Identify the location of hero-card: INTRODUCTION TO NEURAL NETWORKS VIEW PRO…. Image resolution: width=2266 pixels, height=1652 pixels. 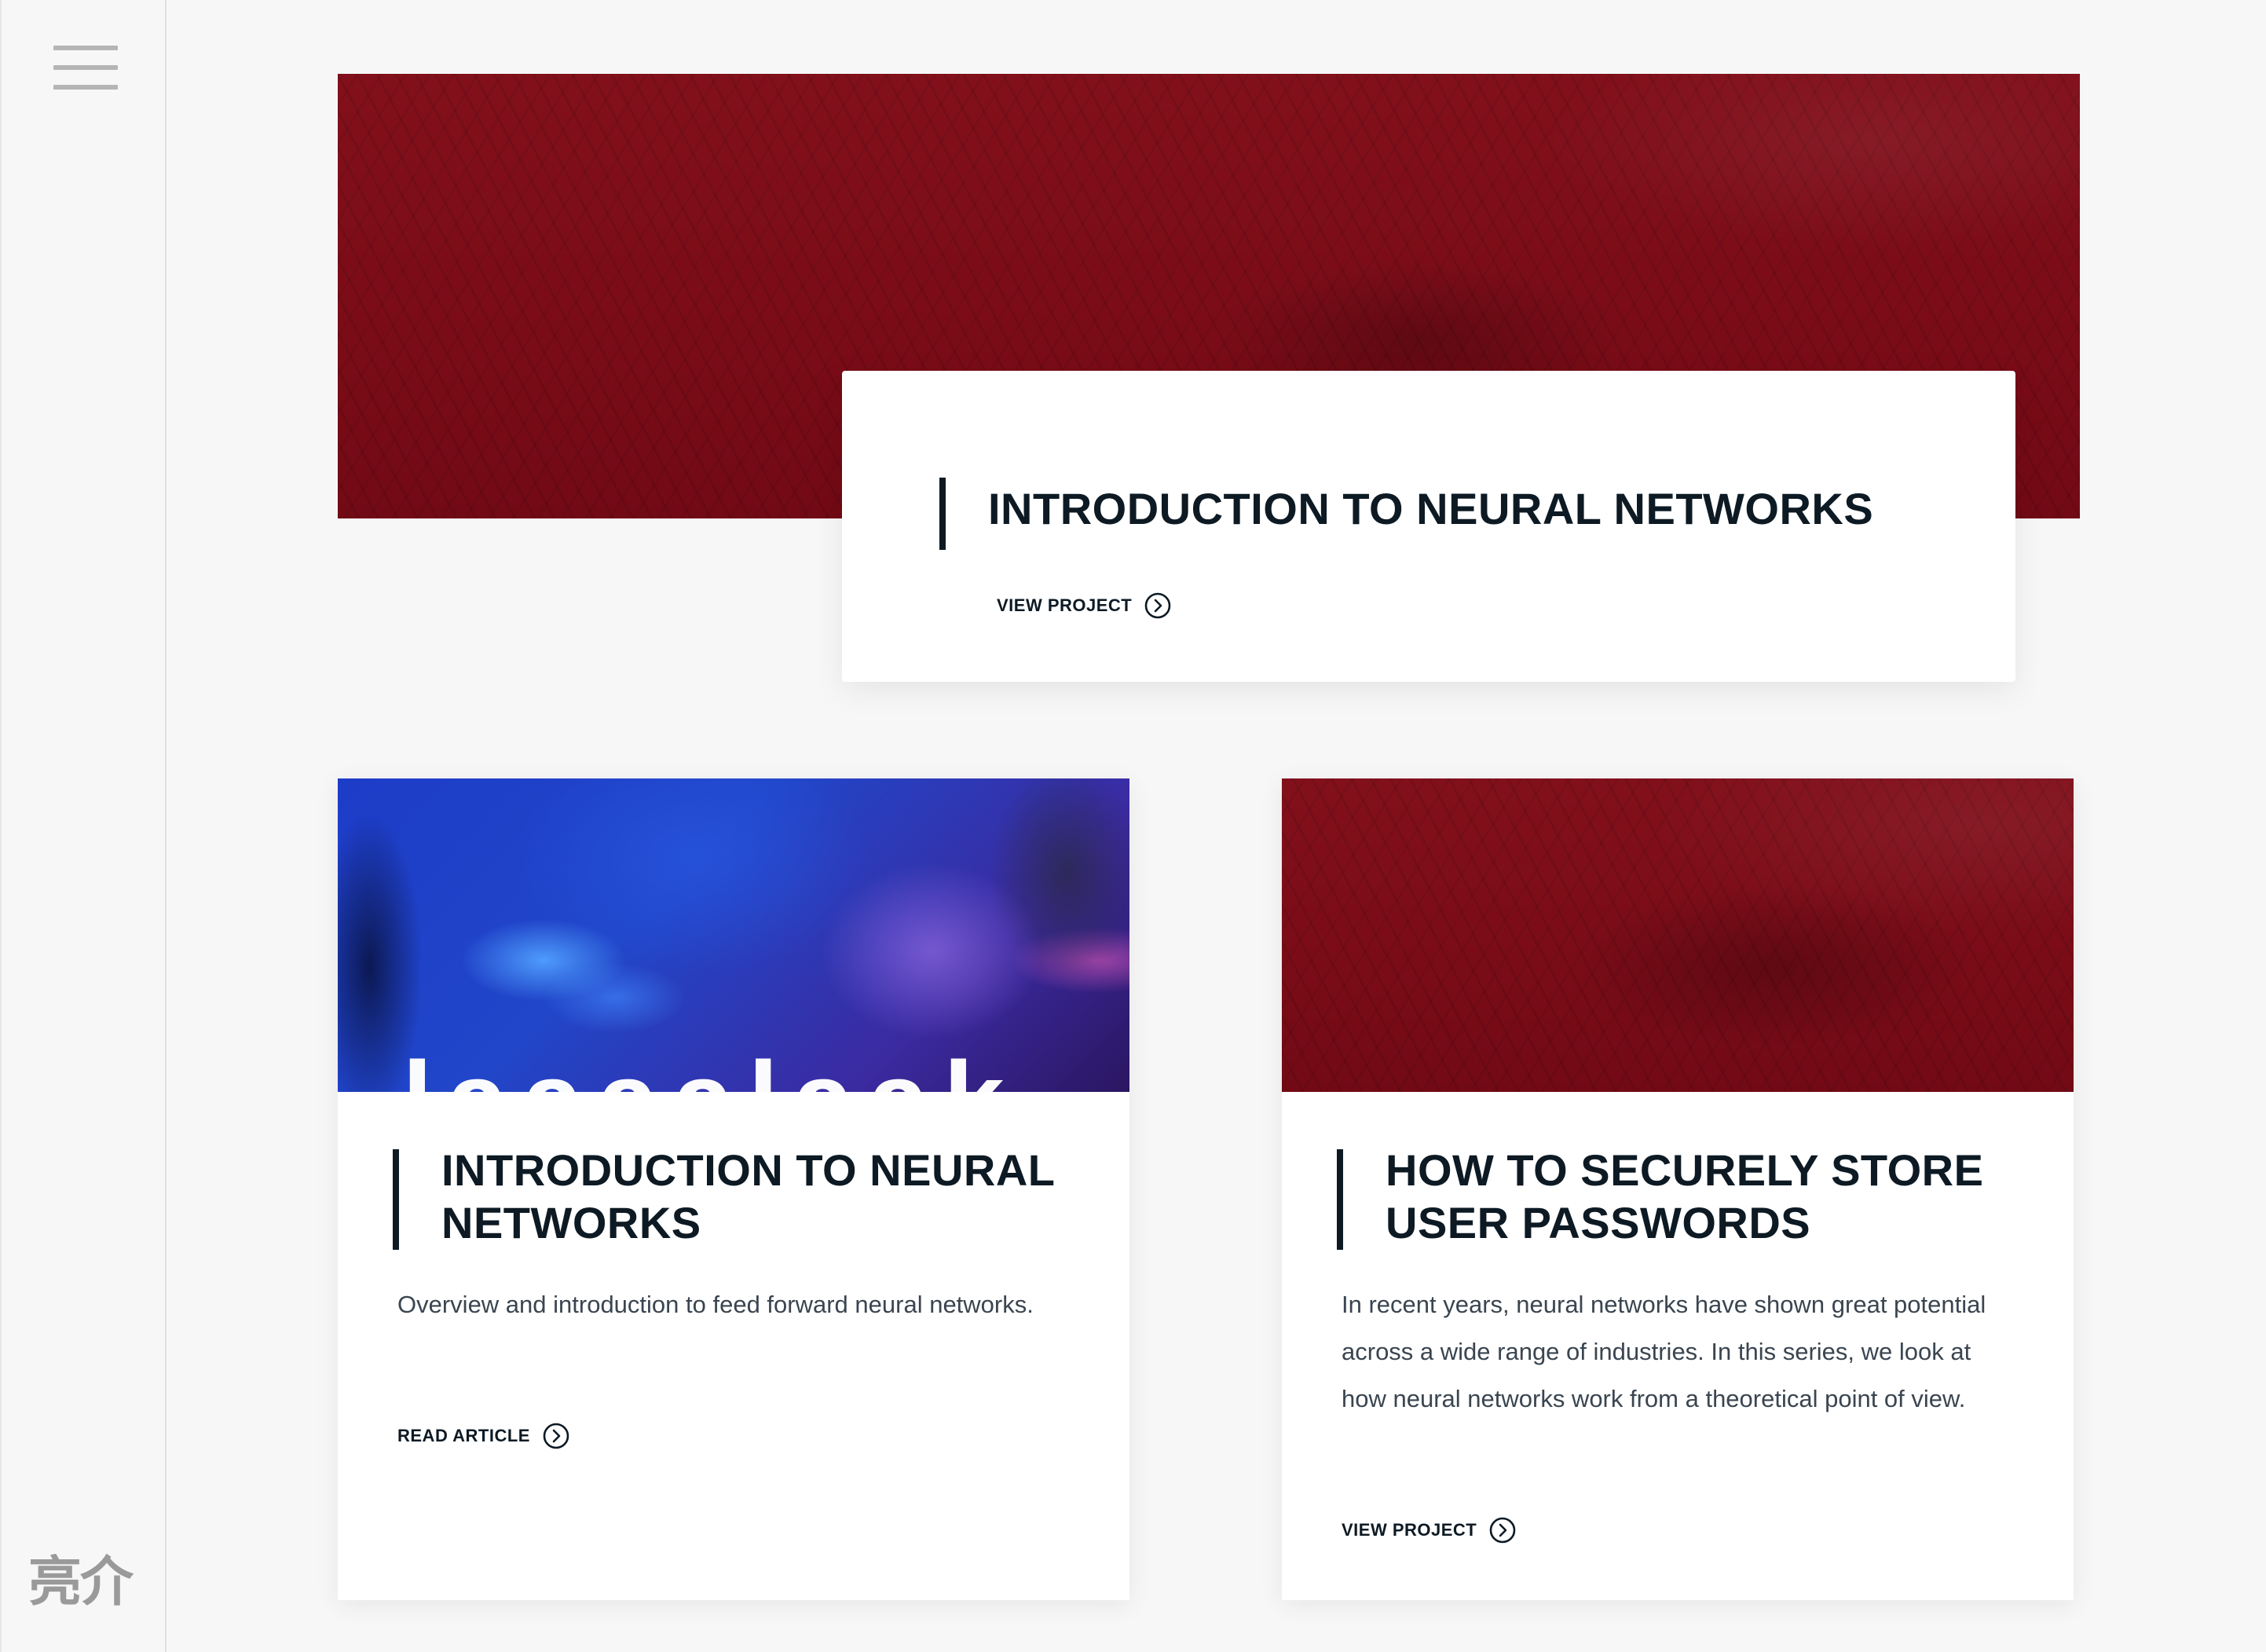
(1428, 526).